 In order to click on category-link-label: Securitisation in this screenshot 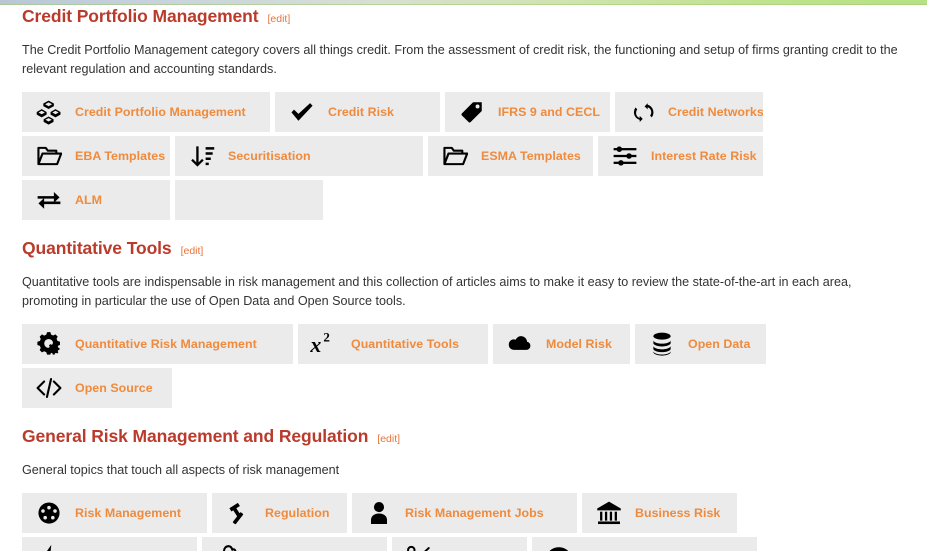, I will do `click(269, 156)`.